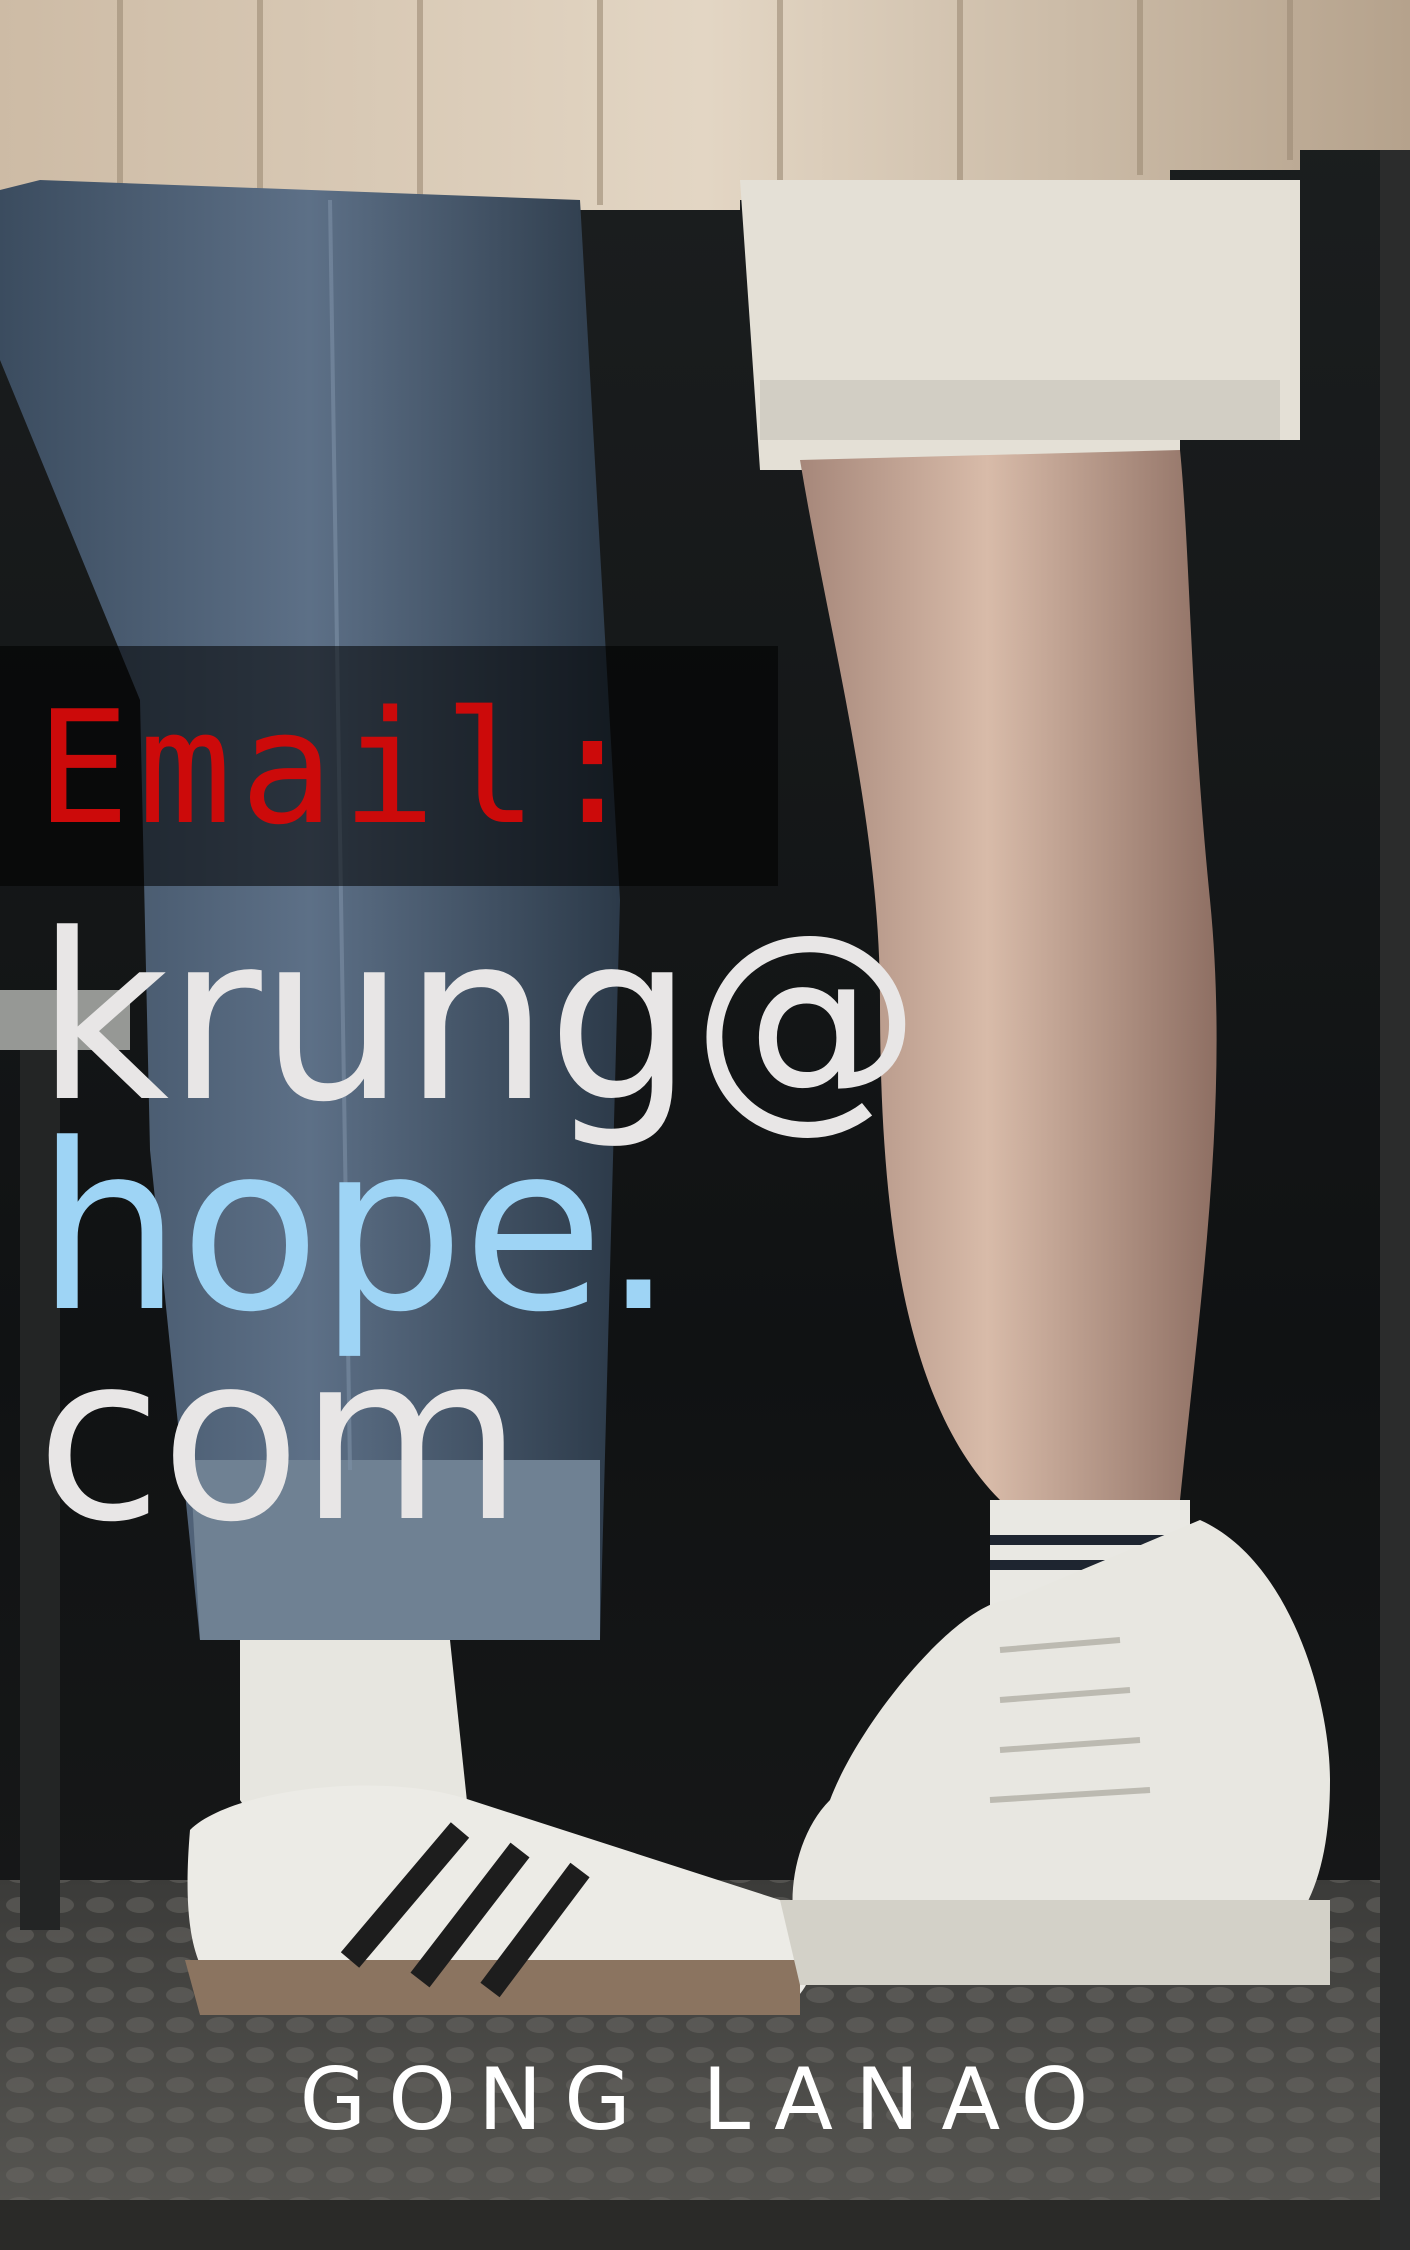 Image resolution: width=1410 pixels, height=2250 pixels. Describe the element at coordinates (279, 1439) in the screenshot. I see `email-line-tld: com` at that location.